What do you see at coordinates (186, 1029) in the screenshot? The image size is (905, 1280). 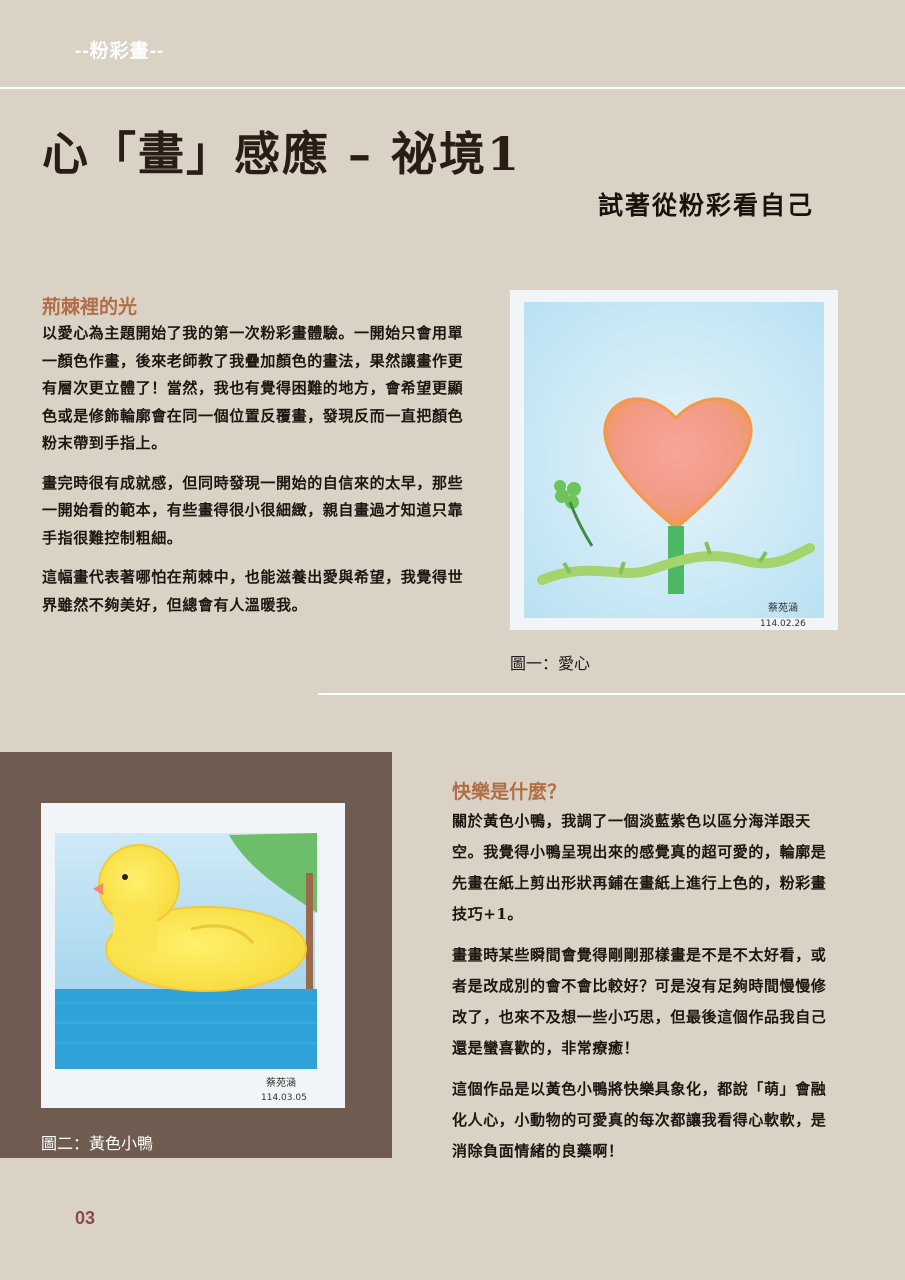 I see `water-shape` at bounding box center [186, 1029].